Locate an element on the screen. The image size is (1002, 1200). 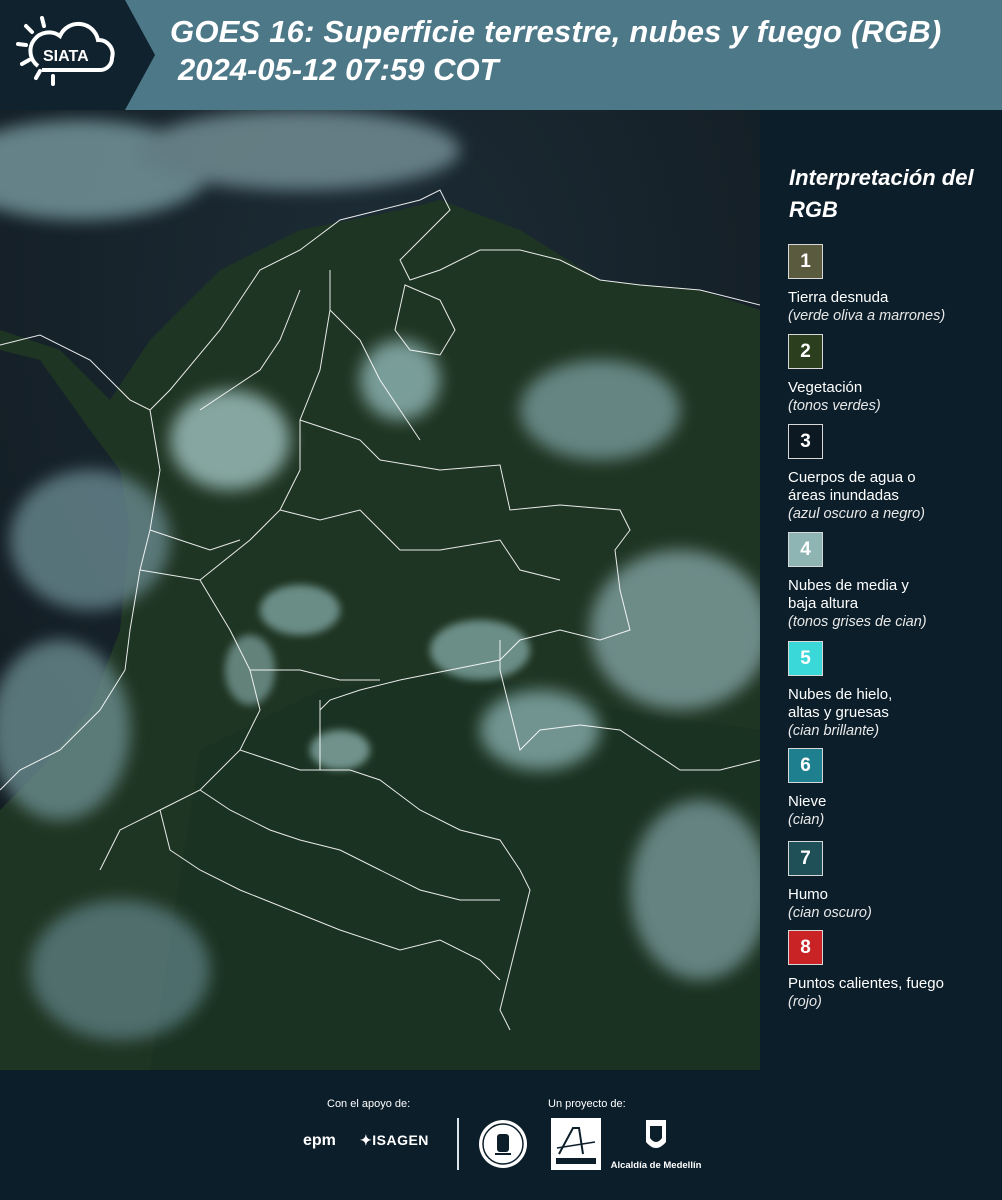
legend-sub-6: (cian) is located at coordinates (806, 820).